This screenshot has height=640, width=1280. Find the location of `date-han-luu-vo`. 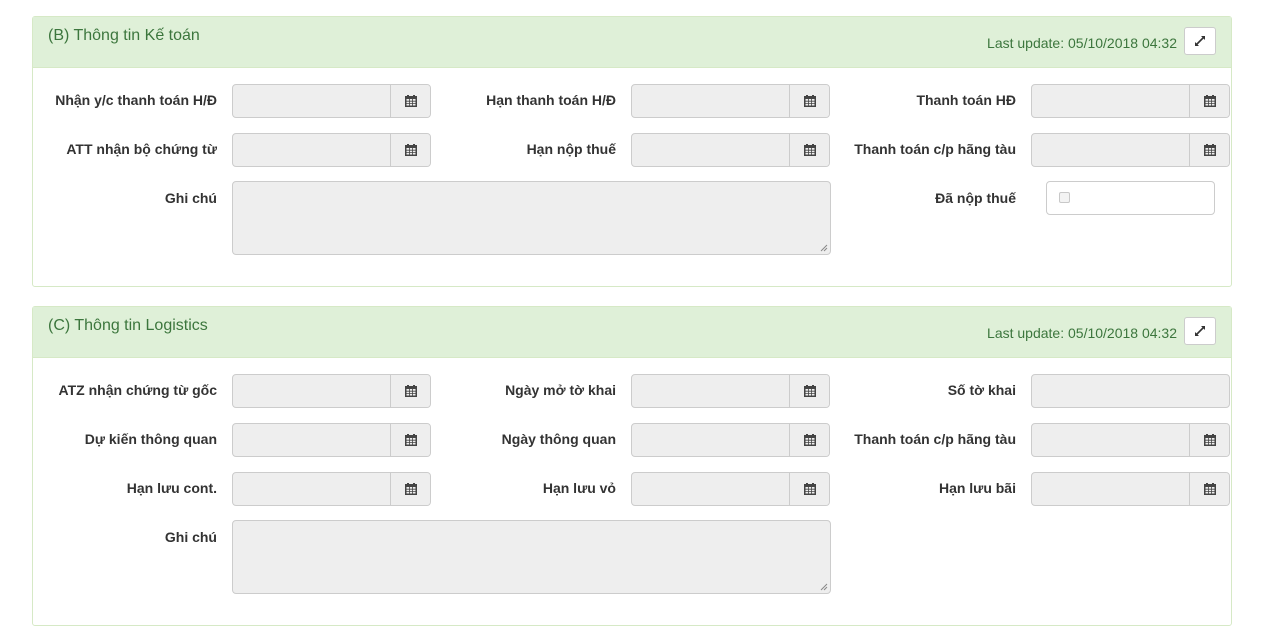

date-han-luu-vo is located at coordinates (730, 489).